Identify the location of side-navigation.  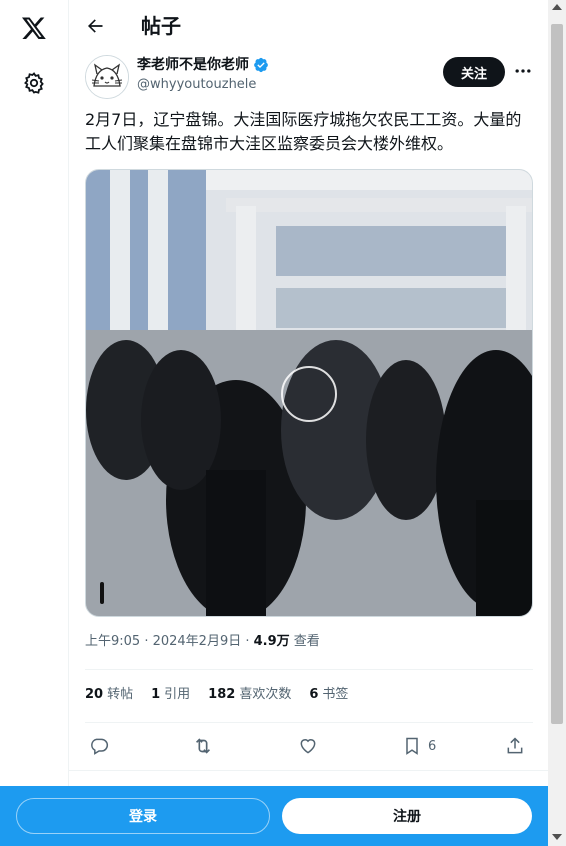
(34, 423).